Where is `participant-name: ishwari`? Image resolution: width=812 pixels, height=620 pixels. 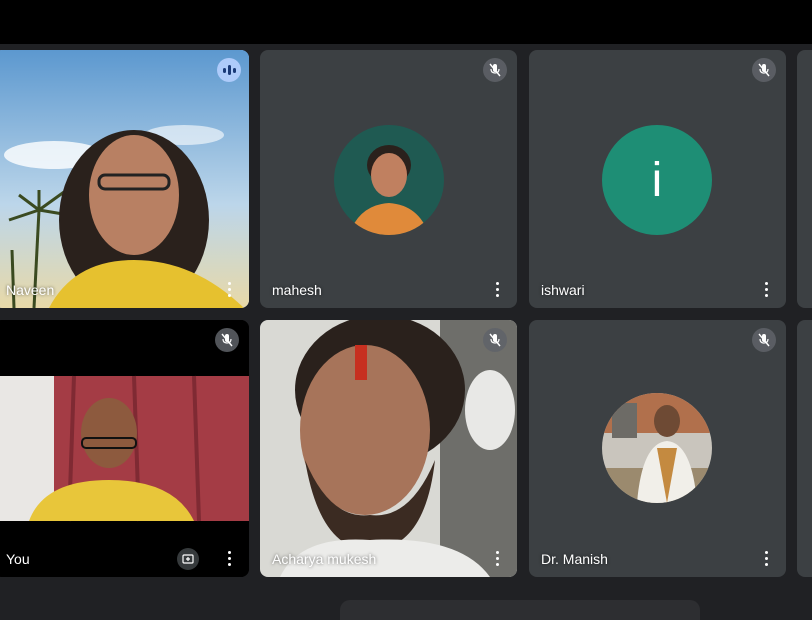 participant-name: ishwari is located at coordinates (563, 290).